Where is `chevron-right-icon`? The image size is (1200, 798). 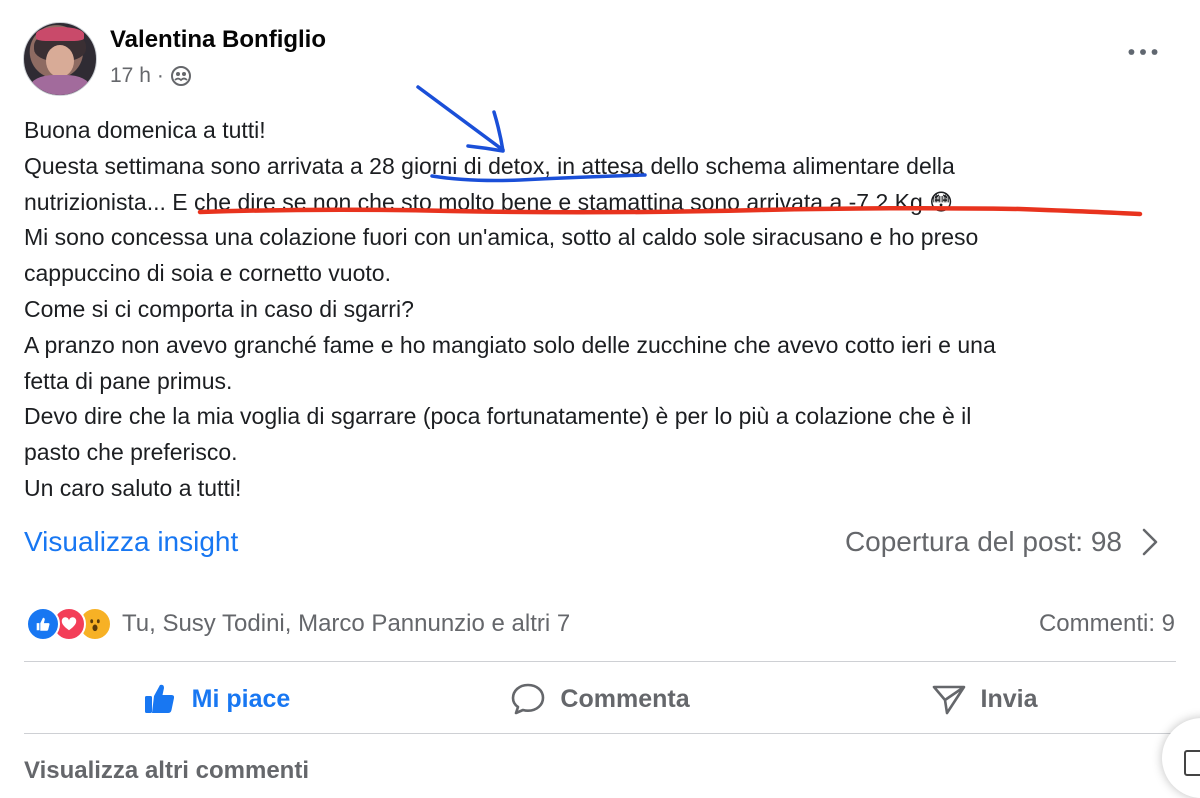 chevron-right-icon is located at coordinates (1150, 542).